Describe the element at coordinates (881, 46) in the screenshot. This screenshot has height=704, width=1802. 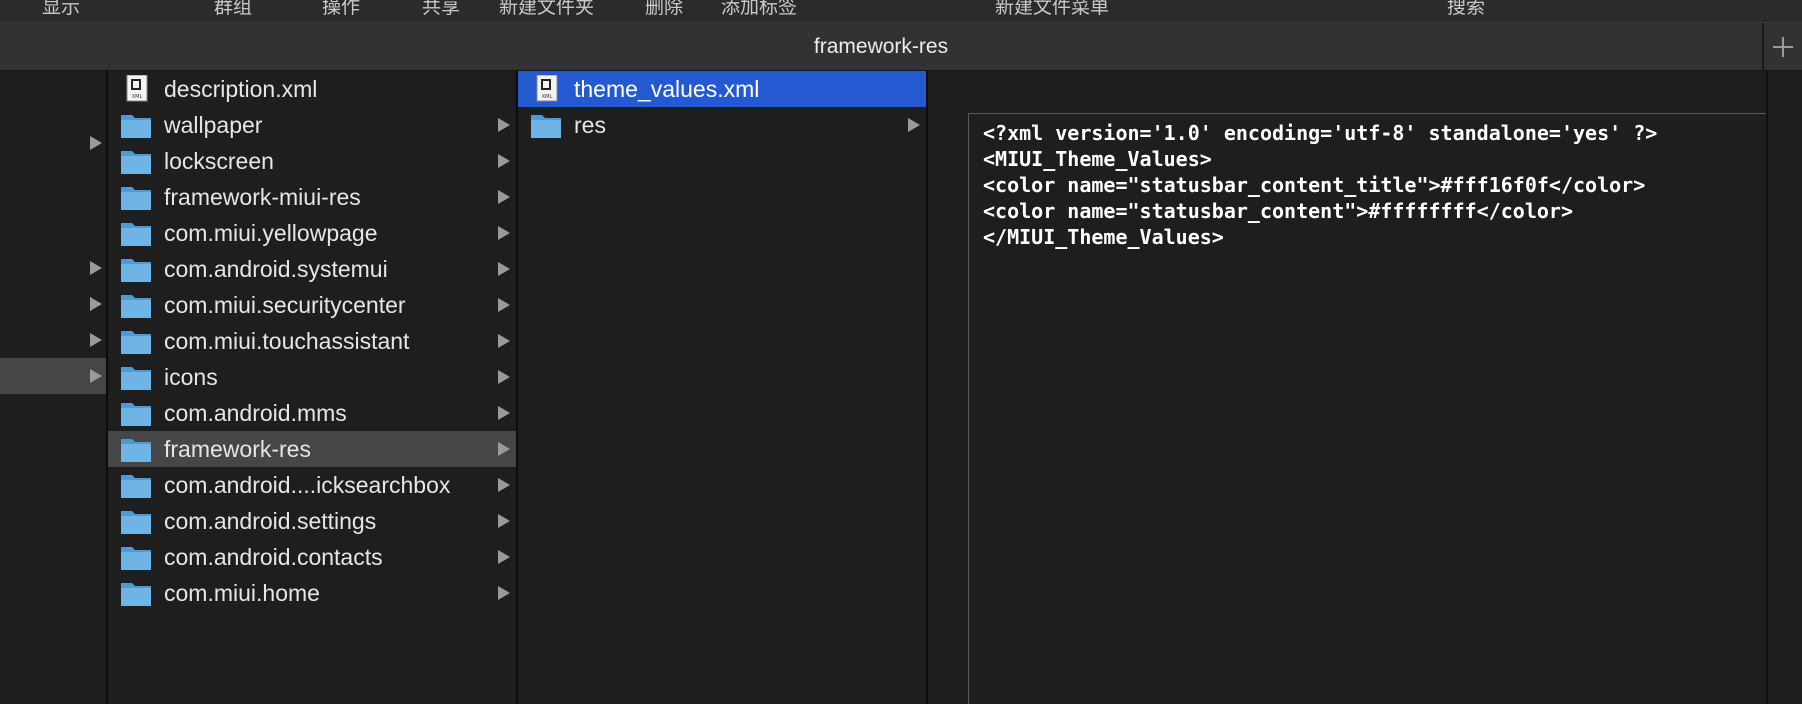
I see `tab-title: framework-res` at that location.